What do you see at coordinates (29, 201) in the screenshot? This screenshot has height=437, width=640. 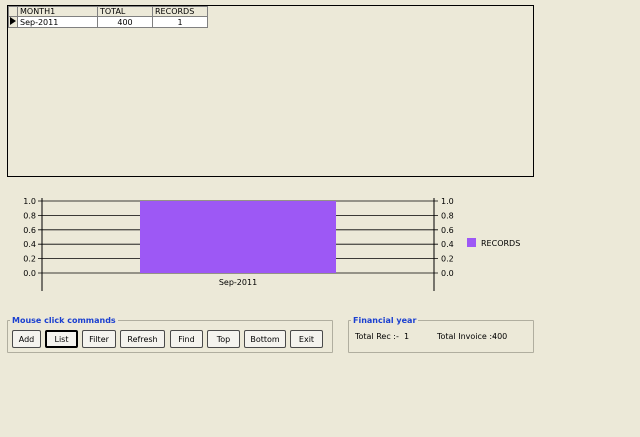 I see `y-tick-label-left: 1.0` at bounding box center [29, 201].